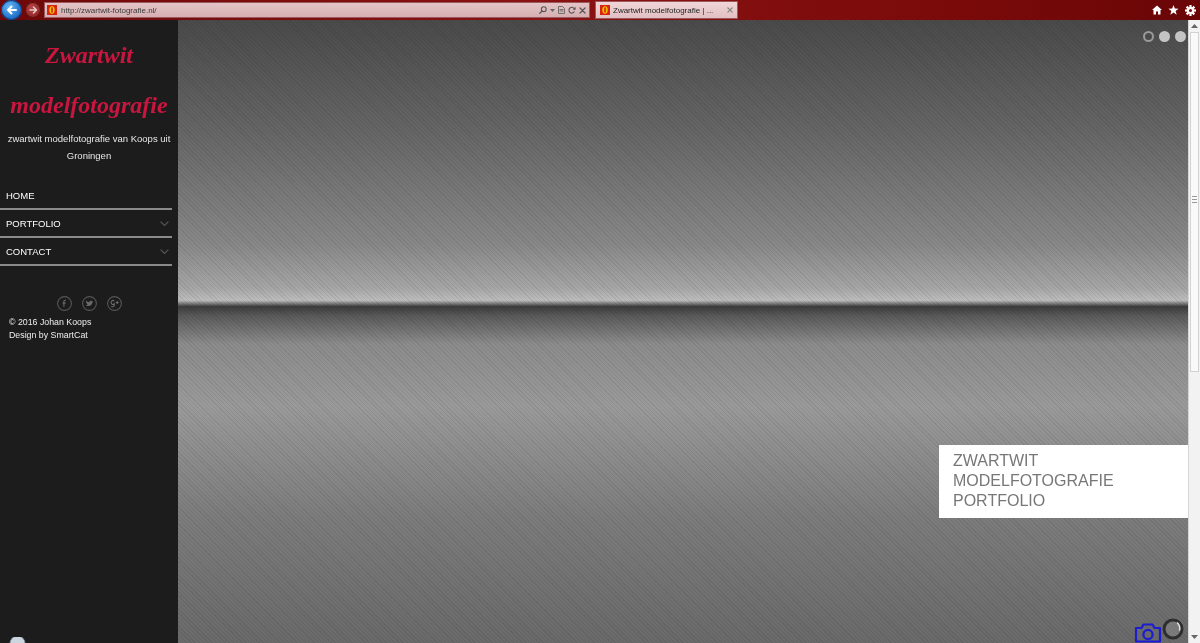 The image size is (1200, 643). What do you see at coordinates (543, 10) in the screenshot?
I see `search-icon` at bounding box center [543, 10].